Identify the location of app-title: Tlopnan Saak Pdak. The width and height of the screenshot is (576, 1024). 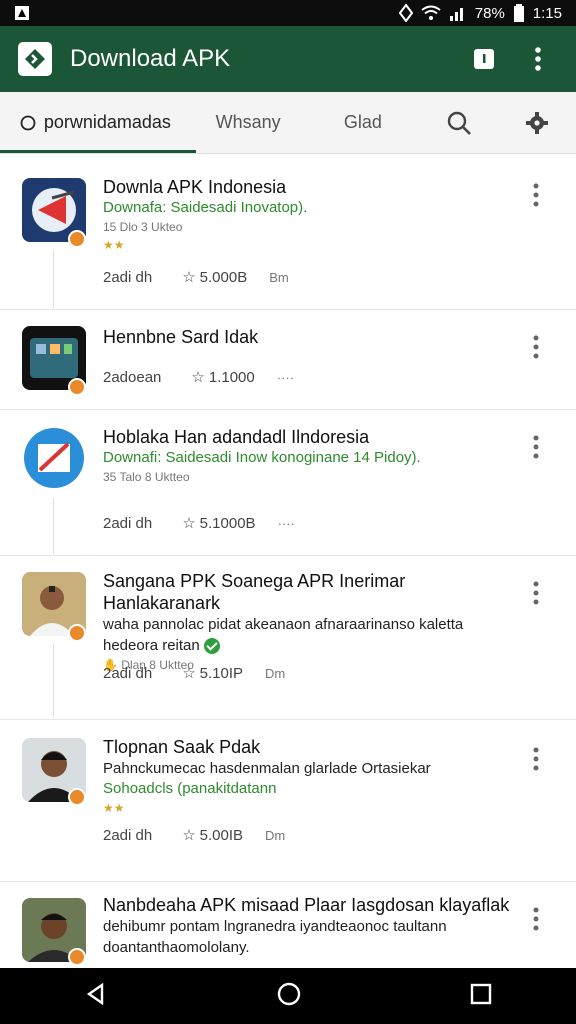
(182, 747).